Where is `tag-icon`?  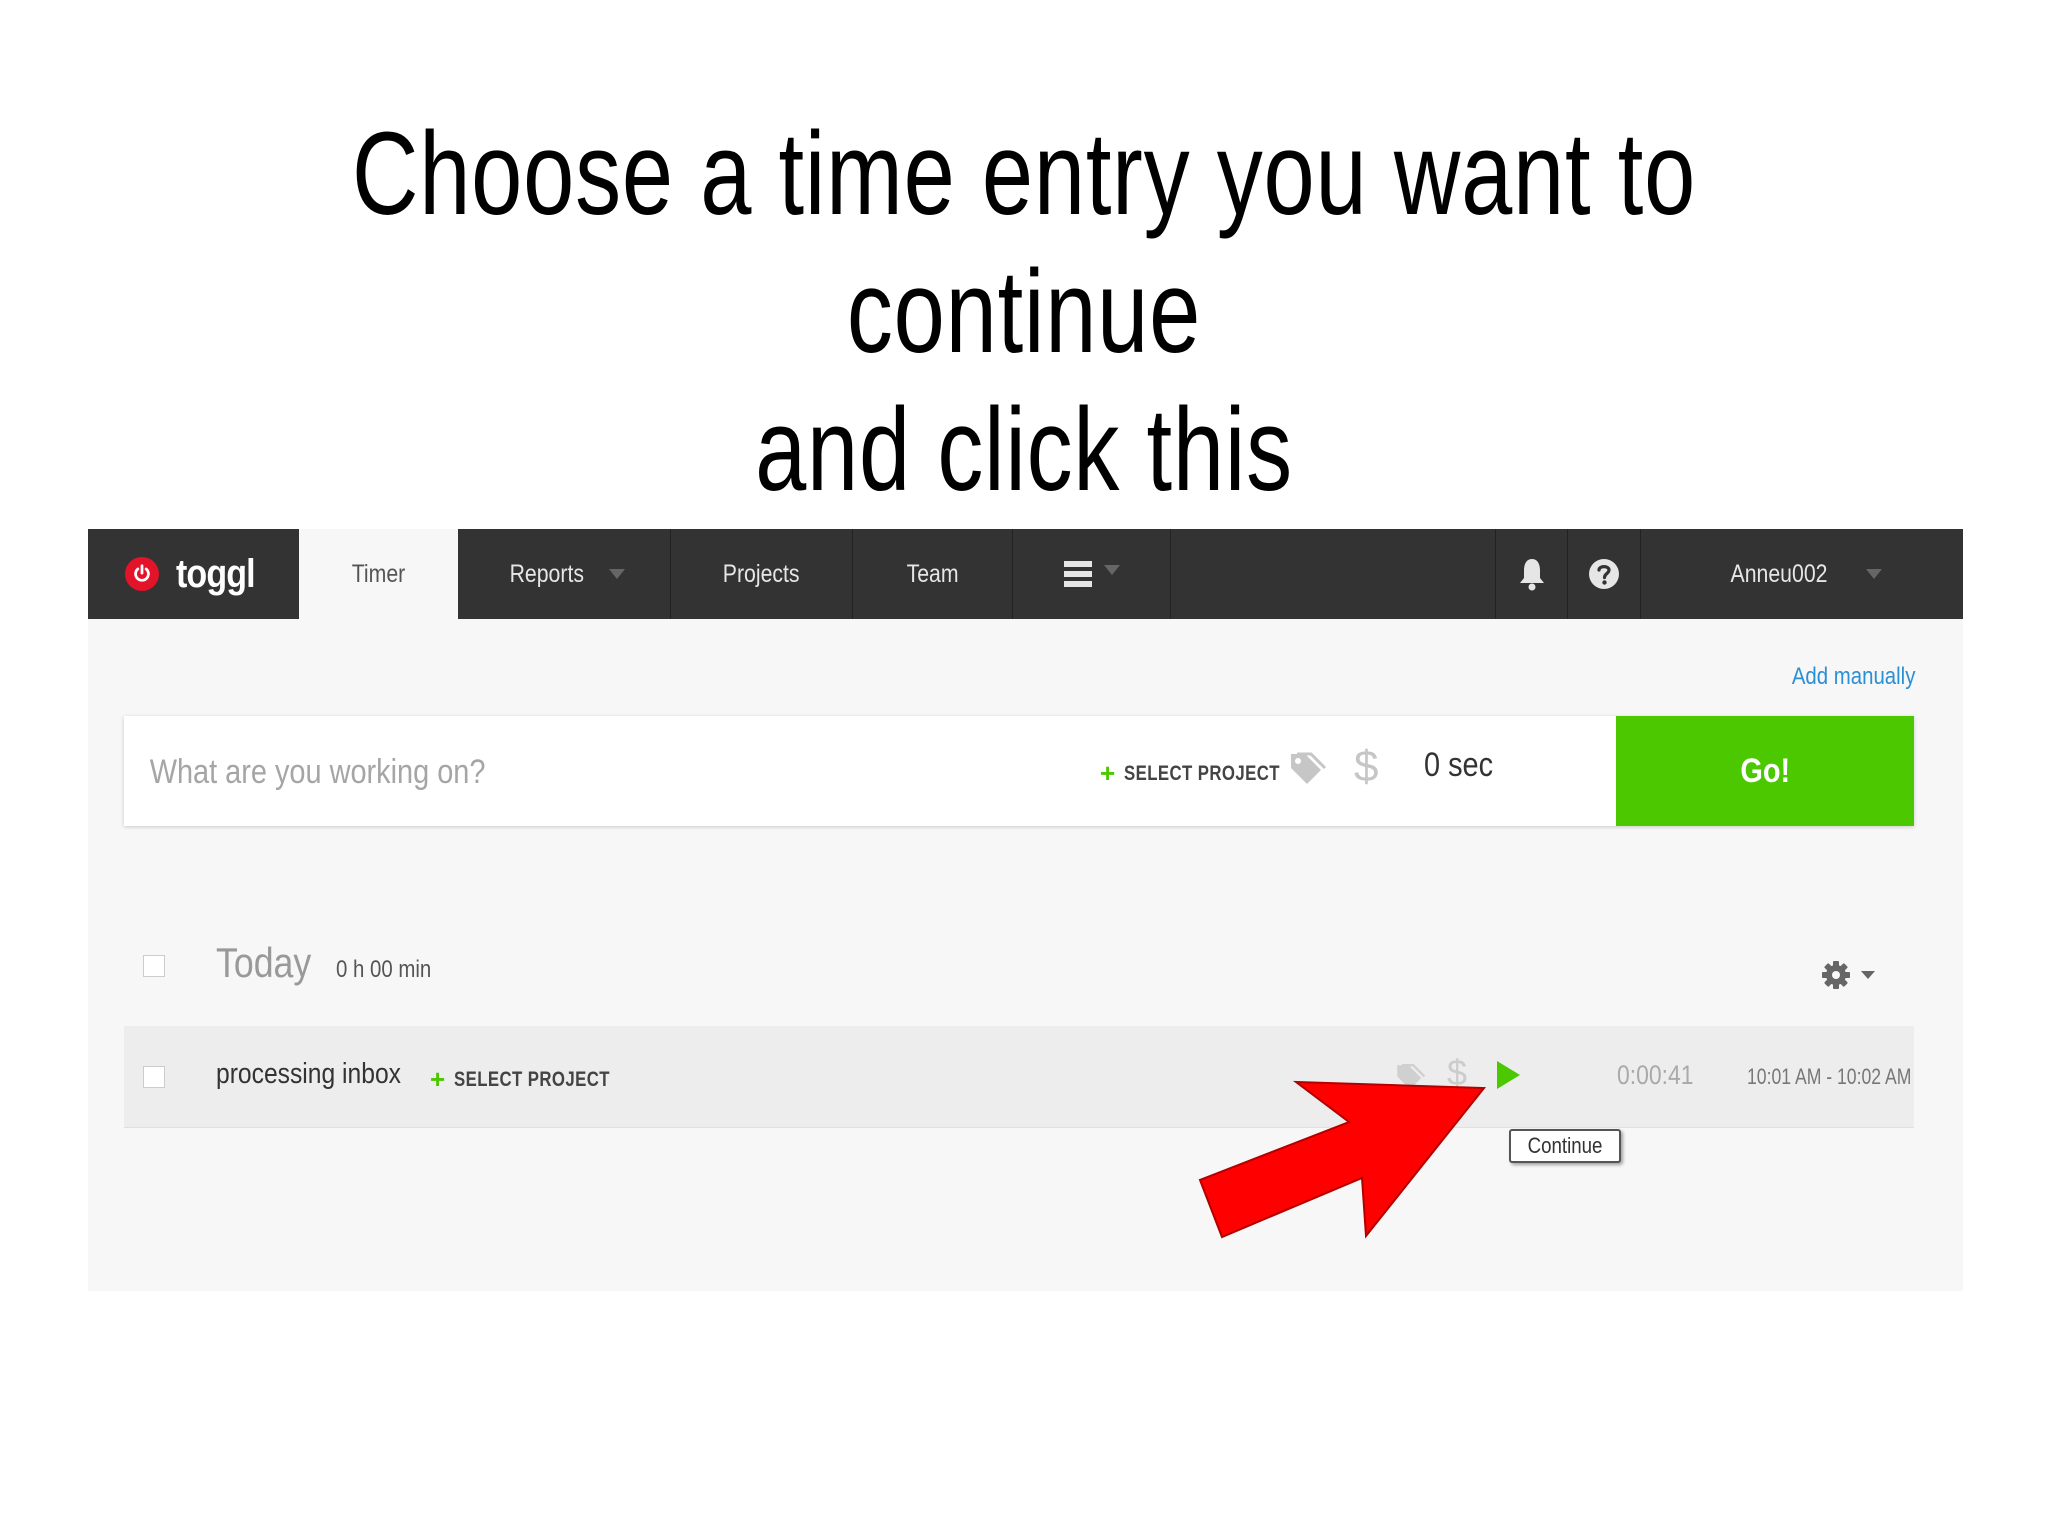 tag-icon is located at coordinates (1307, 770).